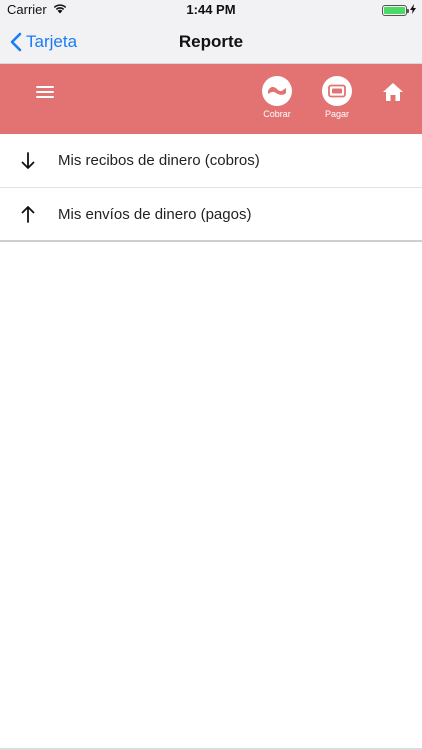  I want to click on cobrar-label: Cobrar, so click(277, 114).